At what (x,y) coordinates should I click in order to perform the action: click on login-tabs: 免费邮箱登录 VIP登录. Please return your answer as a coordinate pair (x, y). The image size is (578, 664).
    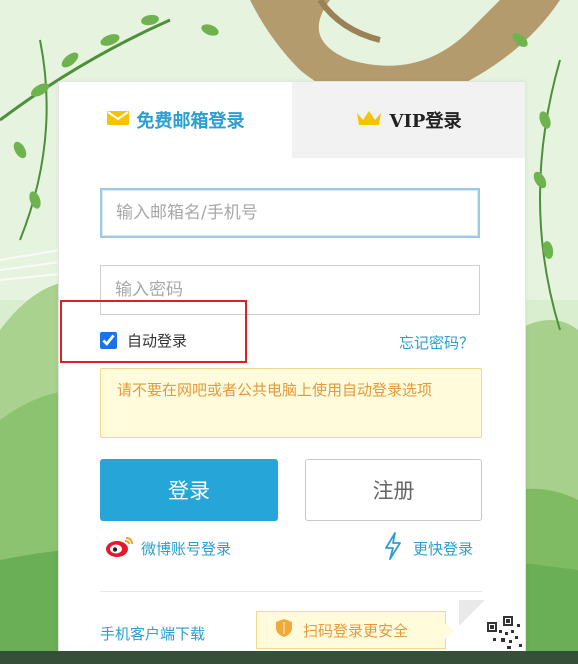
    Looking at the image, I should click on (292, 120).